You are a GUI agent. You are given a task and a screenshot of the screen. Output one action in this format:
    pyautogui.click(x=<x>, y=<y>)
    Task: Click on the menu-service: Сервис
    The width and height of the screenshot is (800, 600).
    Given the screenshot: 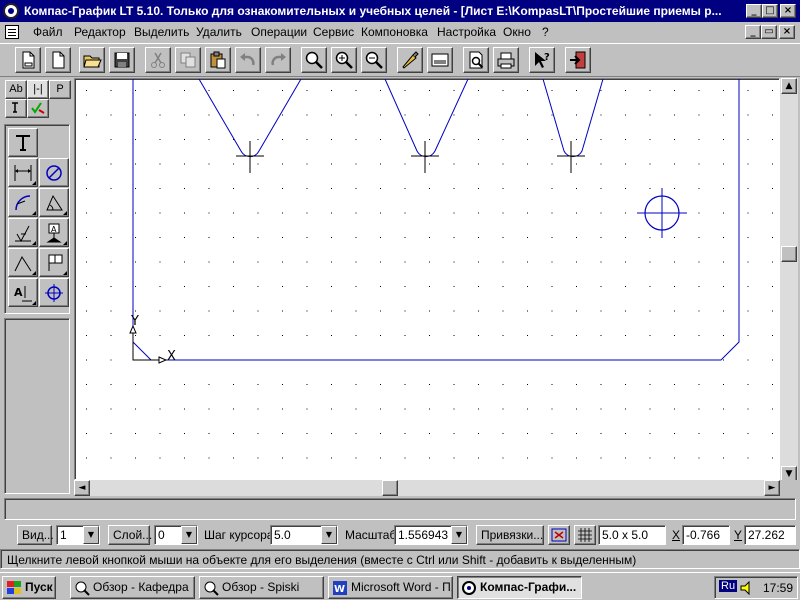 What is the action you would take?
    pyautogui.click(x=333, y=32)
    